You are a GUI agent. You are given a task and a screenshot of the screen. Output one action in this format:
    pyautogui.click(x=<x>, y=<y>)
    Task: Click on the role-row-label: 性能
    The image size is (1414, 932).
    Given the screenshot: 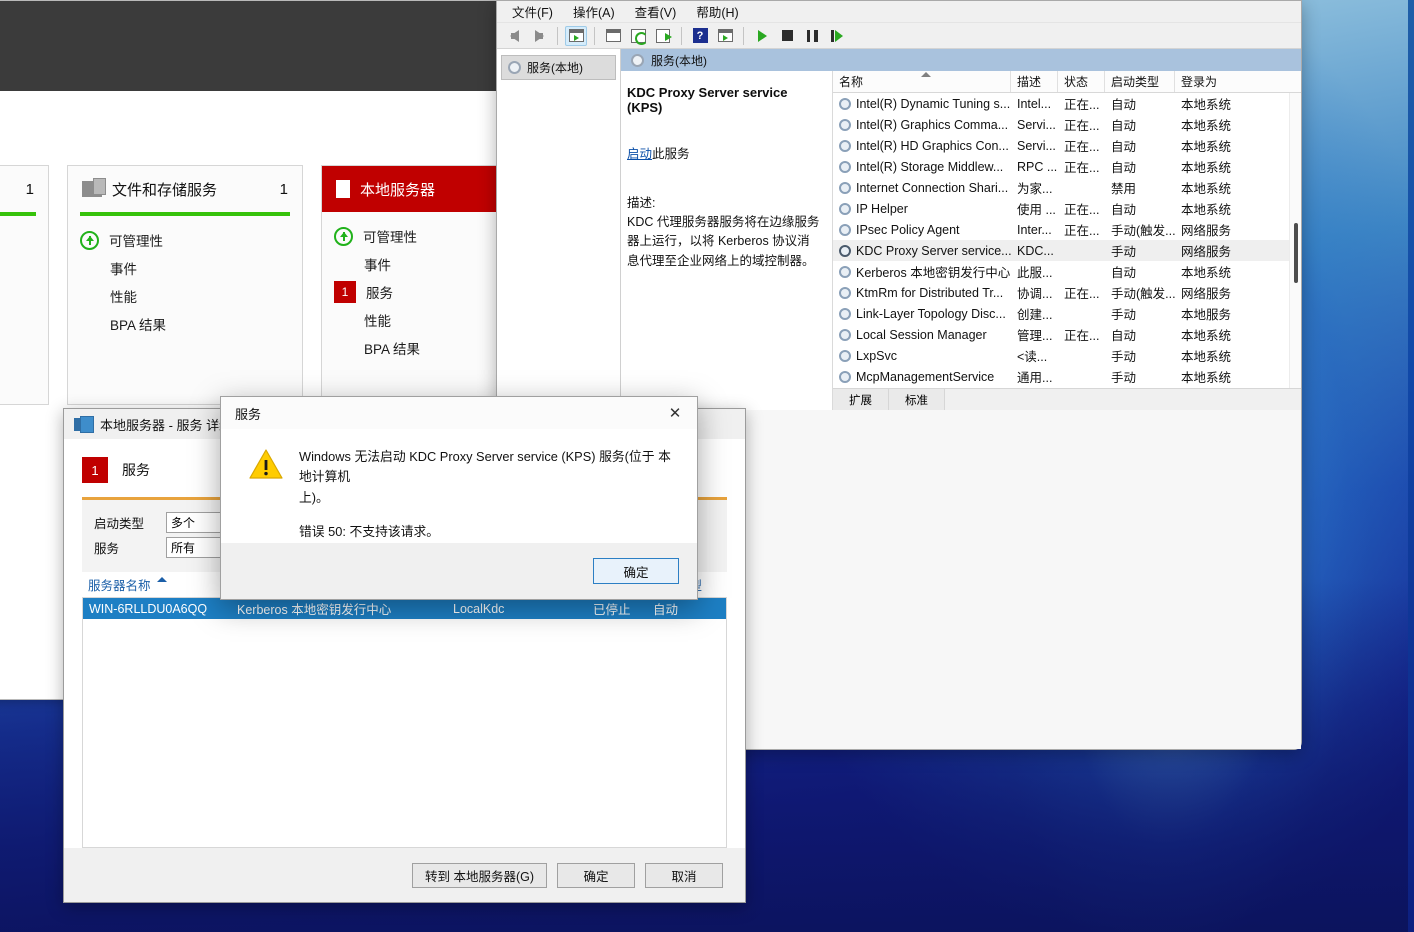 What is the action you would take?
    pyautogui.click(x=377, y=321)
    